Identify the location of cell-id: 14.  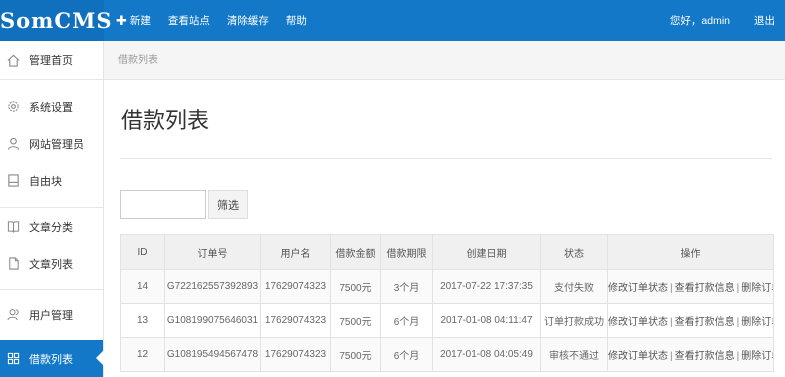
(142, 286).